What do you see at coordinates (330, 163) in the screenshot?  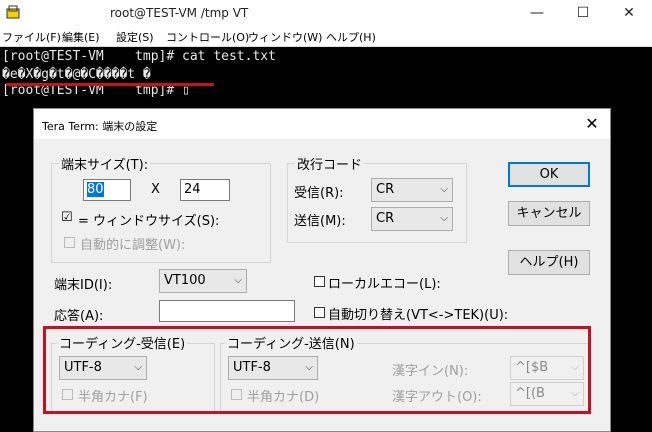 I see `newline-label: 改行コード` at bounding box center [330, 163].